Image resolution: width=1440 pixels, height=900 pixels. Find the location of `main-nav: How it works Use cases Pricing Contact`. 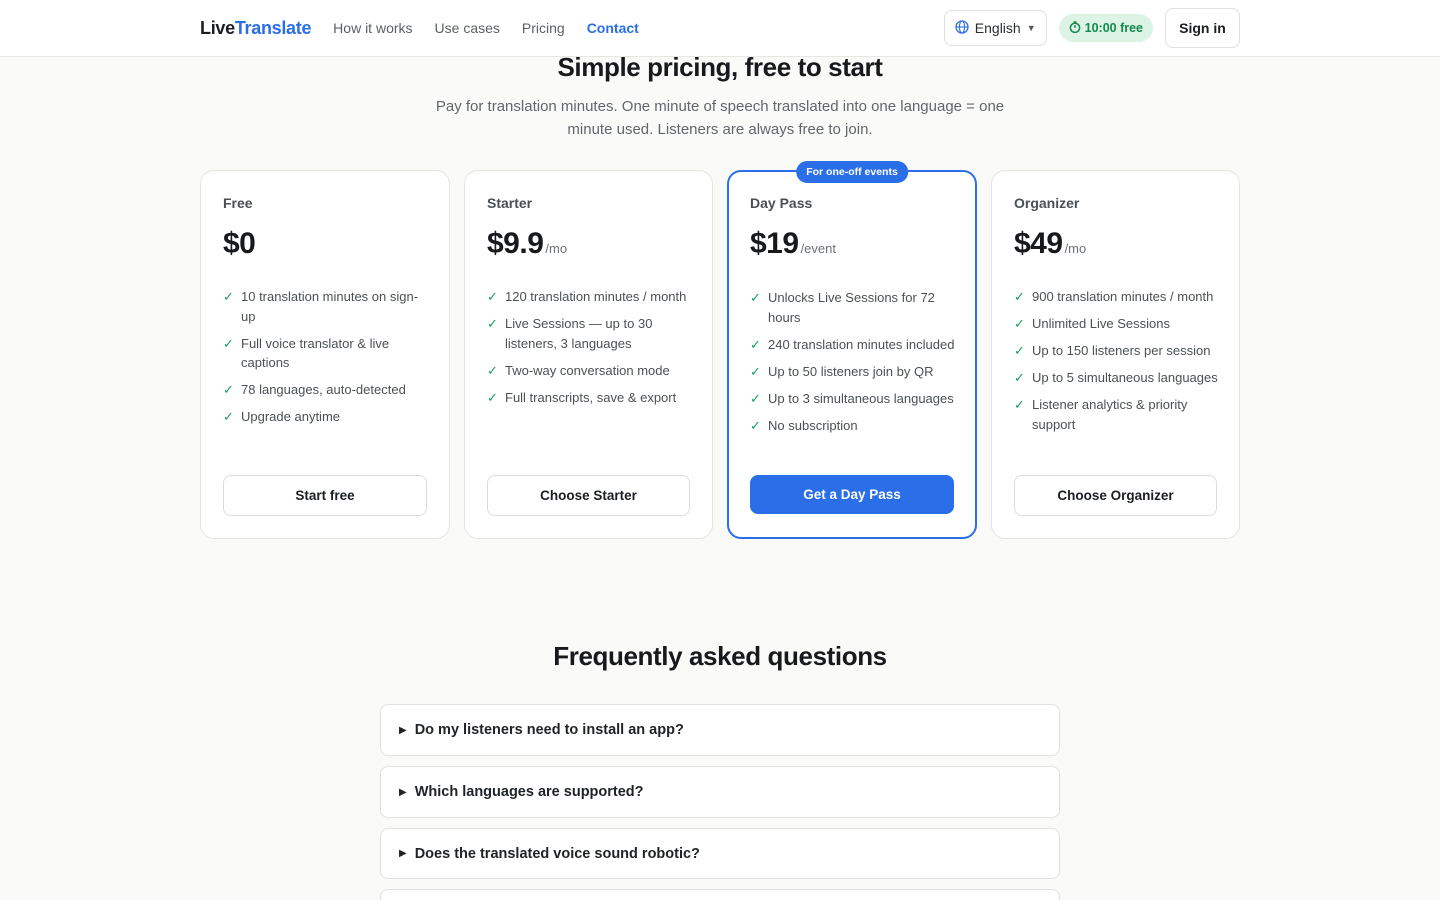

main-nav: How it works Use cases Pricing Contact is located at coordinates (497, 28).